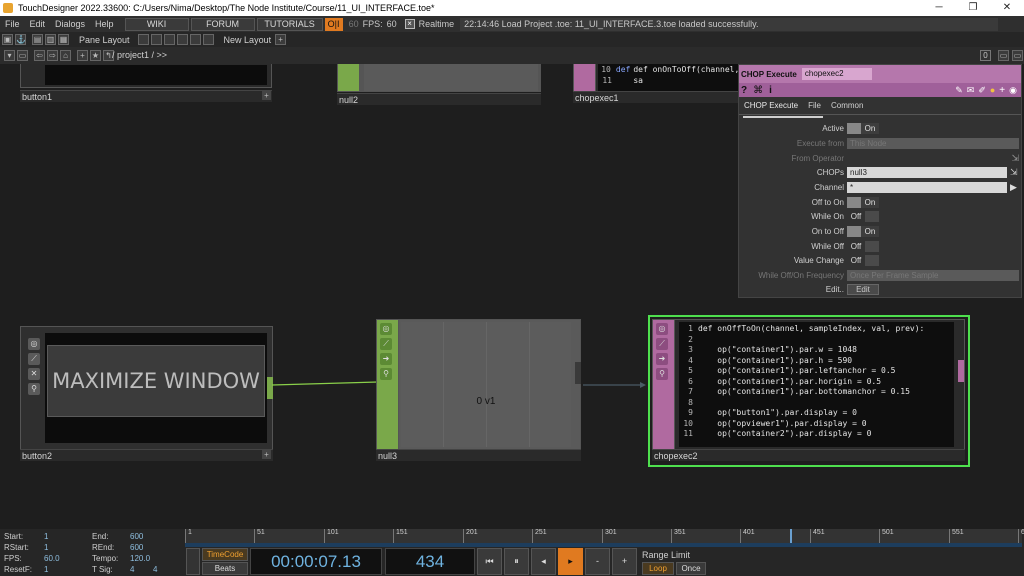 This screenshot has height=576, width=1024. Describe the element at coordinates (333, 24) in the screenshot. I see `perform-mode-button: O|I` at that location.